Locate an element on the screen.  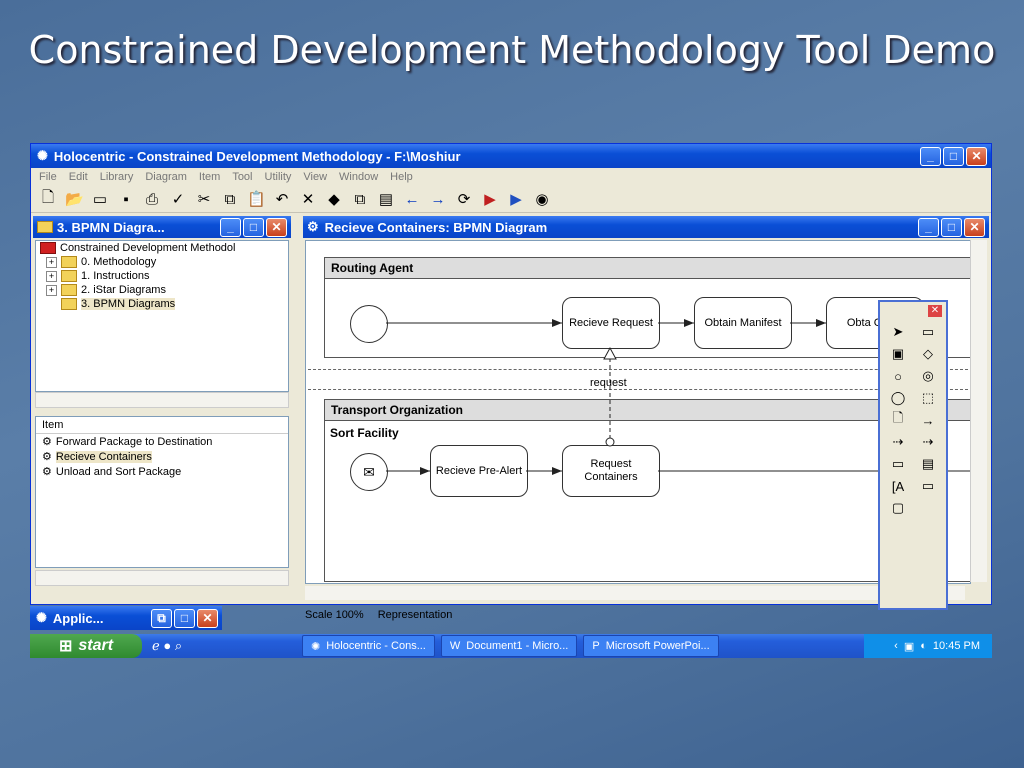
tree-item-root: Constrained Development Methodol is located at coordinates (162, 248).